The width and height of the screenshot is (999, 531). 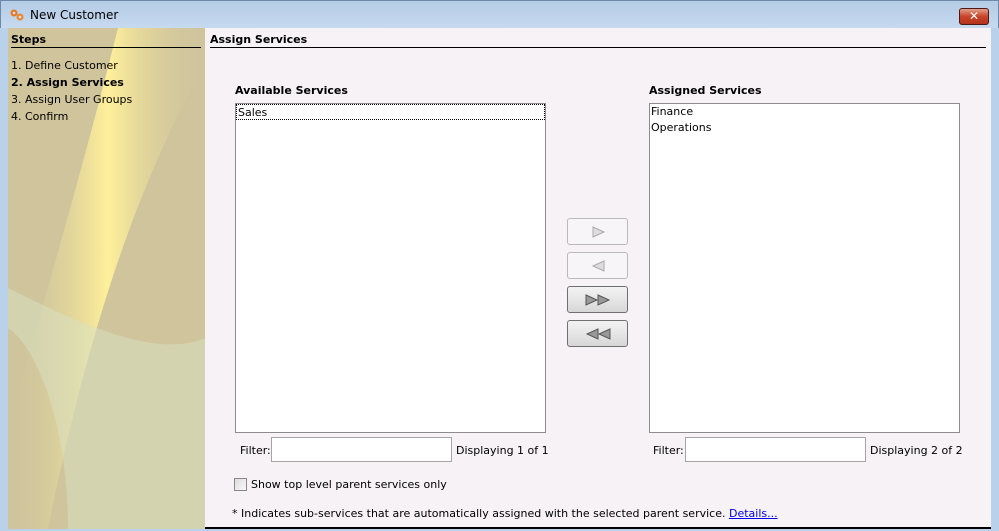 What do you see at coordinates (361, 449) in the screenshot?
I see `available-filter-input` at bounding box center [361, 449].